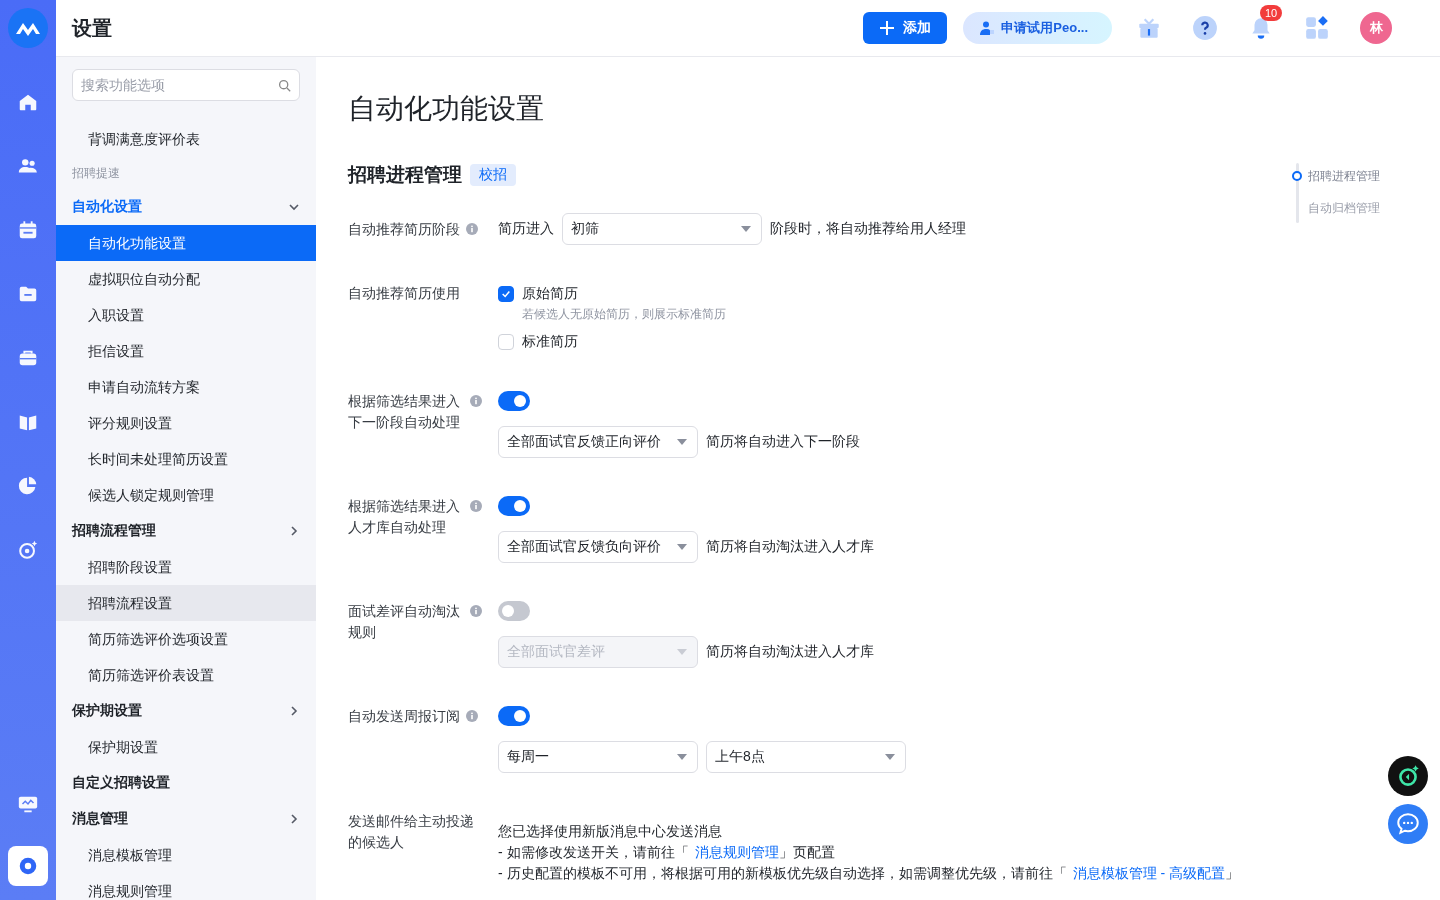  What do you see at coordinates (186, 639) in the screenshot?
I see `menu-item: 简历筛选评价选项设置` at bounding box center [186, 639].